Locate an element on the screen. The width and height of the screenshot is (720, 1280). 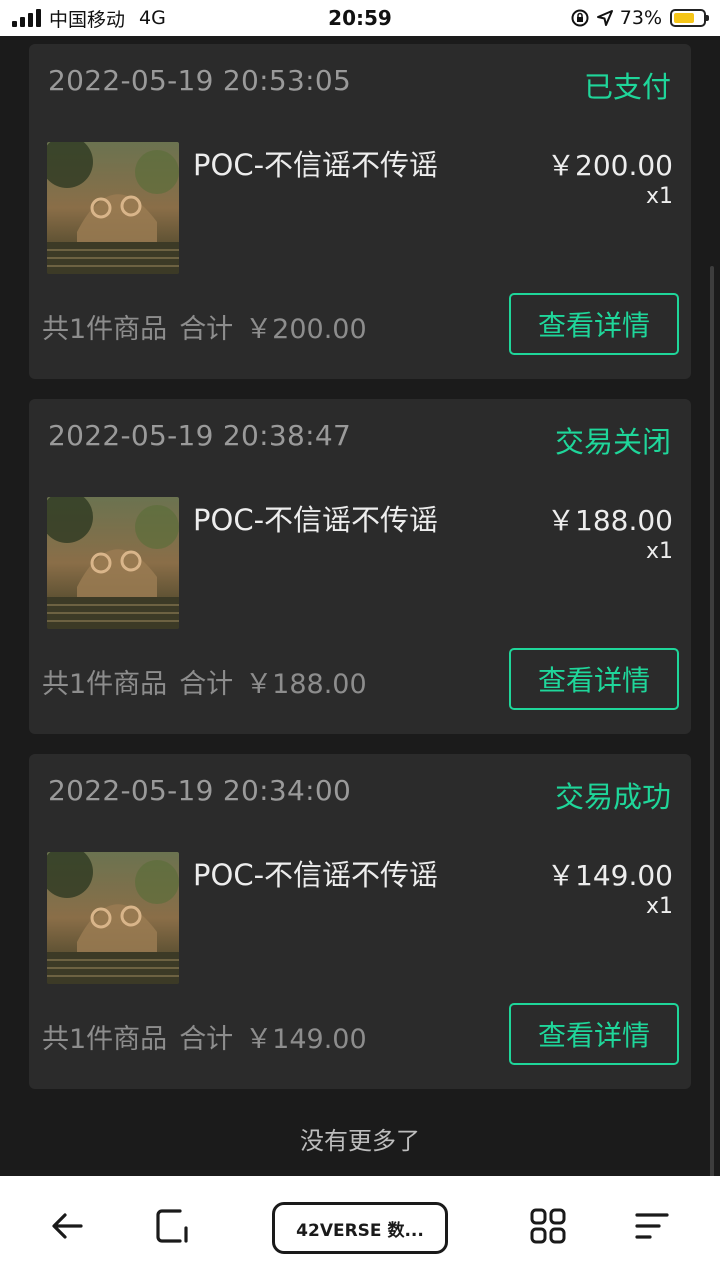
location-arrow-icon is located at coordinates (604, 18).